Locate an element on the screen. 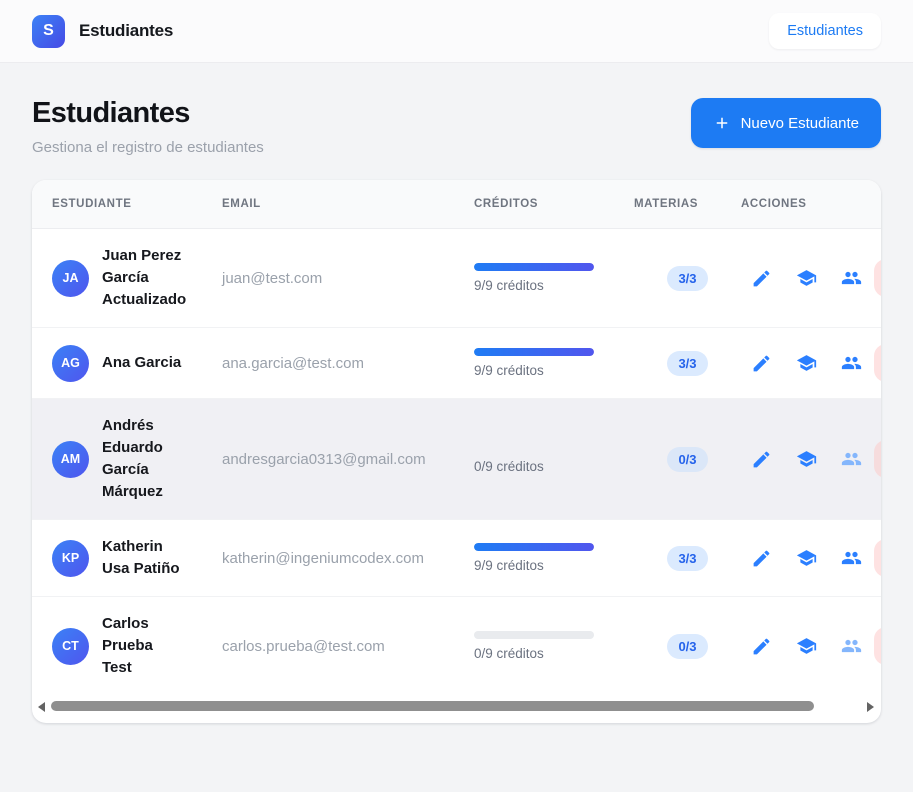 The height and width of the screenshot is (792, 913). column-header-estudiante: ESTUDIANTE is located at coordinates (92, 204).